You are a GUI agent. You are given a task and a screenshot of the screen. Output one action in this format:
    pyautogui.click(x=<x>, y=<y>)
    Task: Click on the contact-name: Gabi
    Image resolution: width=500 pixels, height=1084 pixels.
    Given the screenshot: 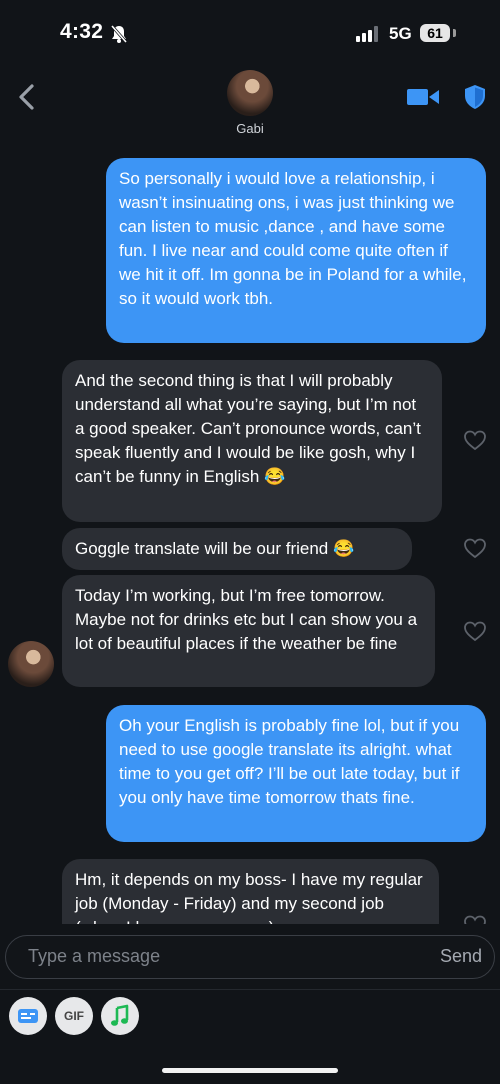 What is the action you would take?
    pyautogui.click(x=250, y=128)
    